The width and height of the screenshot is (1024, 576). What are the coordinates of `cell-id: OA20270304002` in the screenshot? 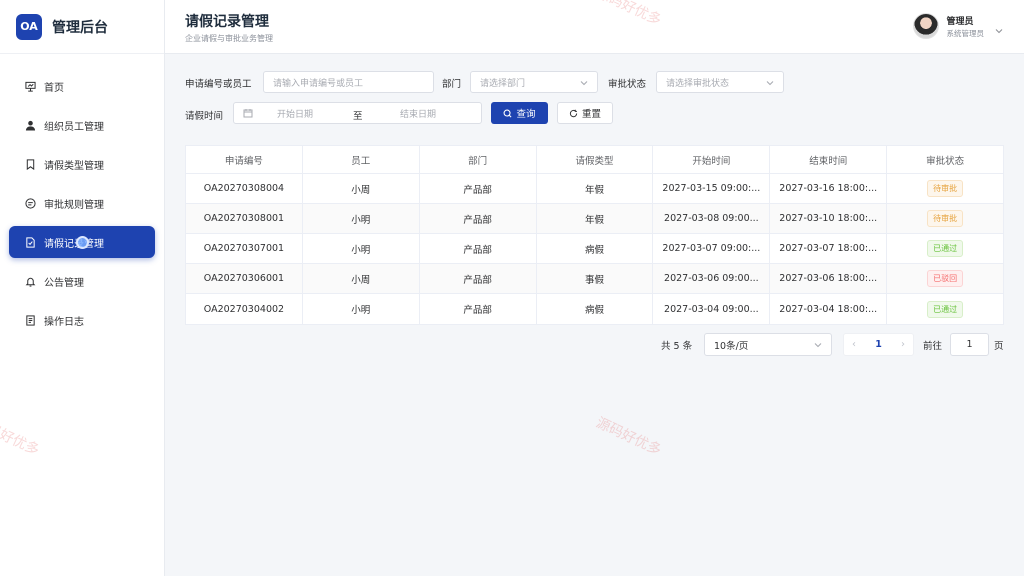 It's located at (244, 309).